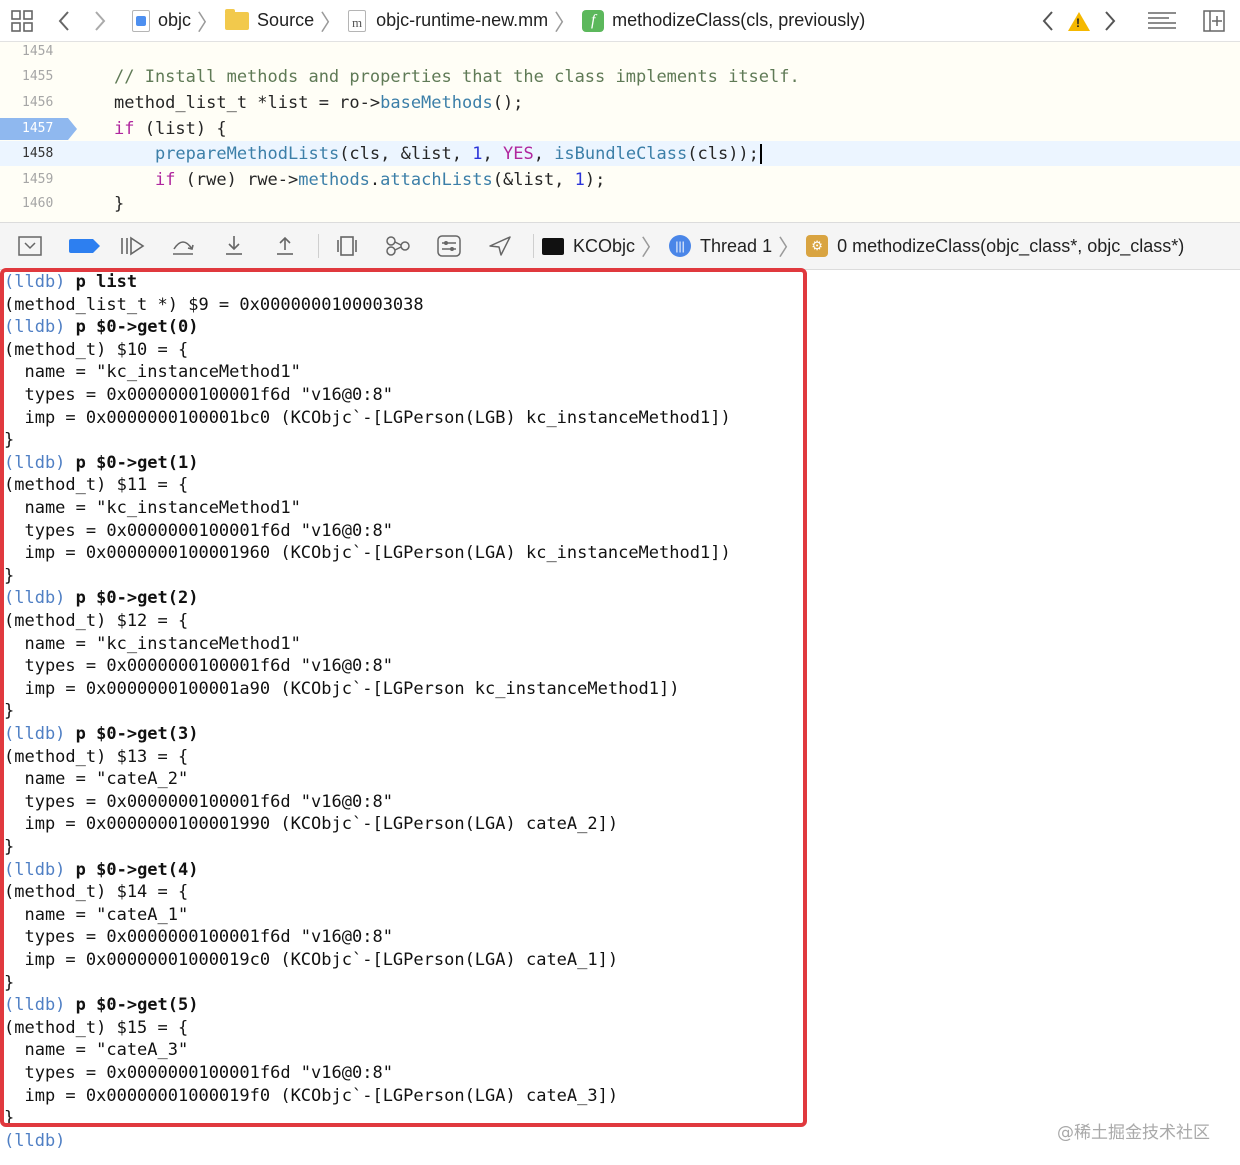 Image resolution: width=1240 pixels, height=1165 pixels. Describe the element at coordinates (101, 463) in the screenshot. I see `console-command-line: (lldb) p $0->get(1)` at that location.